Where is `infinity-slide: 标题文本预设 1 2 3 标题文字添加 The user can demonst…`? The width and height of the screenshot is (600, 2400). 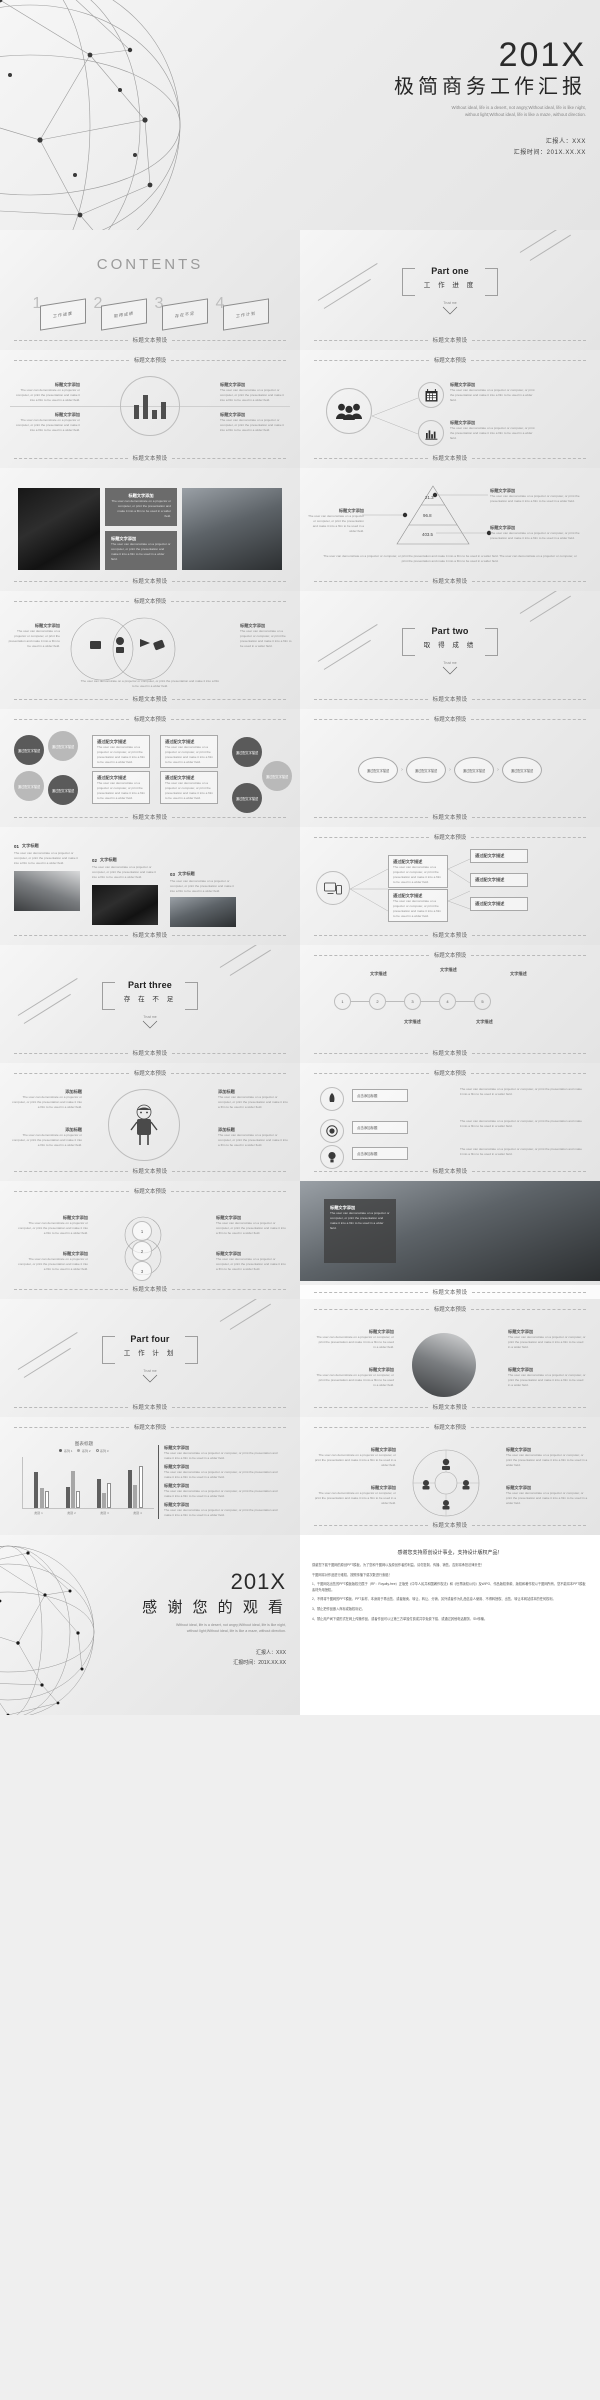 infinity-slide: 标题文本预设 1 2 3 标题文字添加 The user can demonst… is located at coordinates (150, 1240).